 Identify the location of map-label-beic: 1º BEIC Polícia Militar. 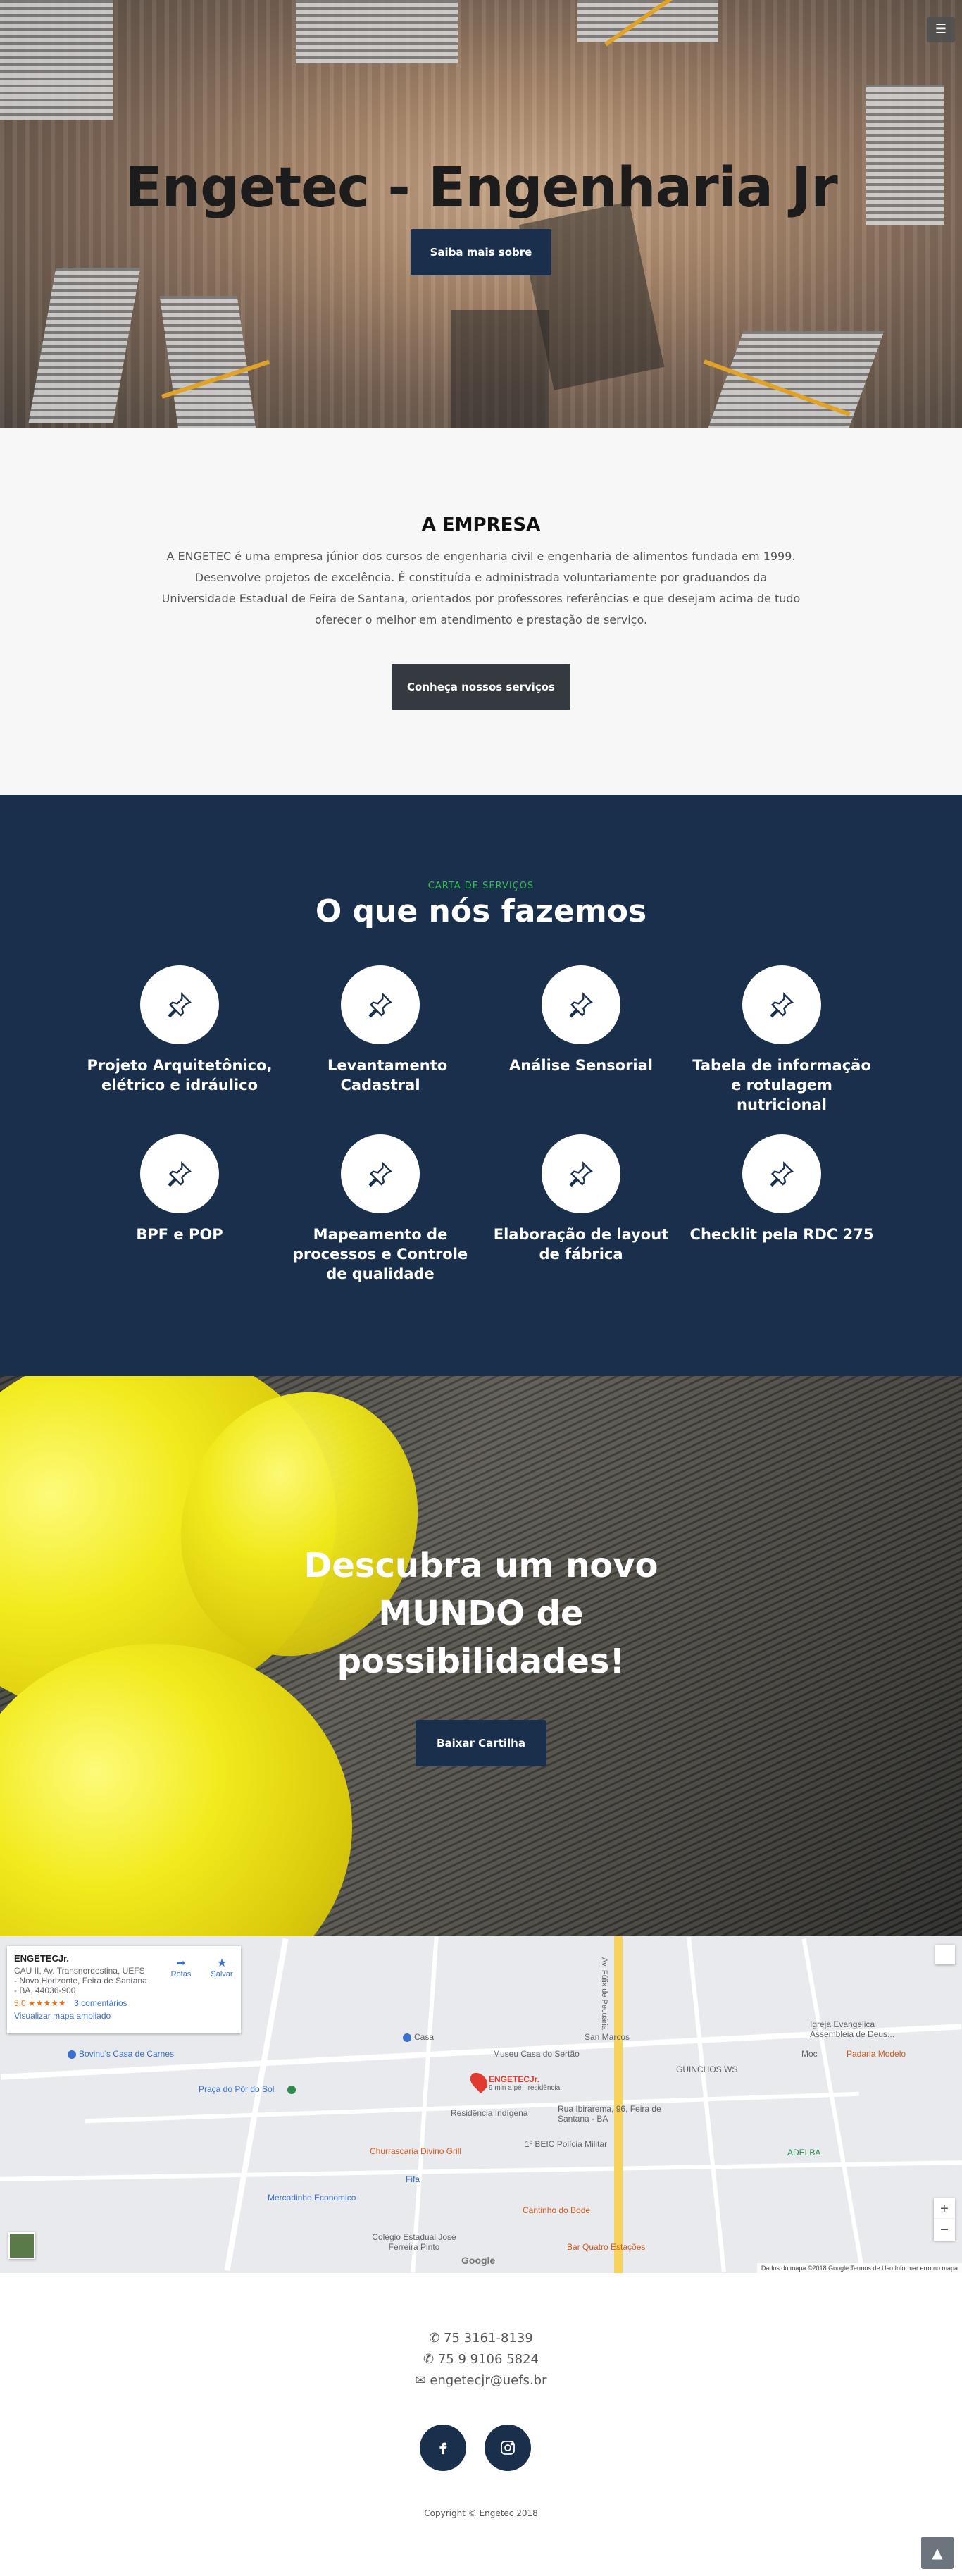
(566, 2144).